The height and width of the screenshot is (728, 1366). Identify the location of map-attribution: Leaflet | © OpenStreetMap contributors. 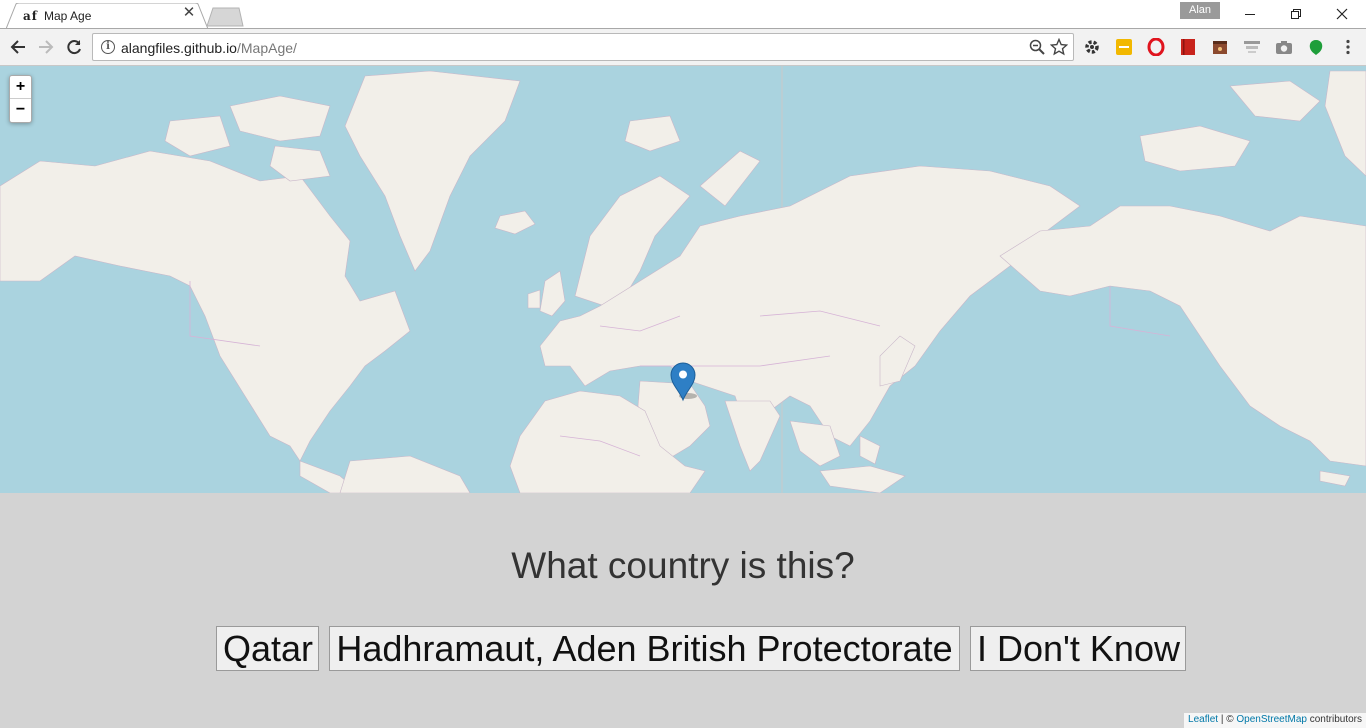
(1275, 720).